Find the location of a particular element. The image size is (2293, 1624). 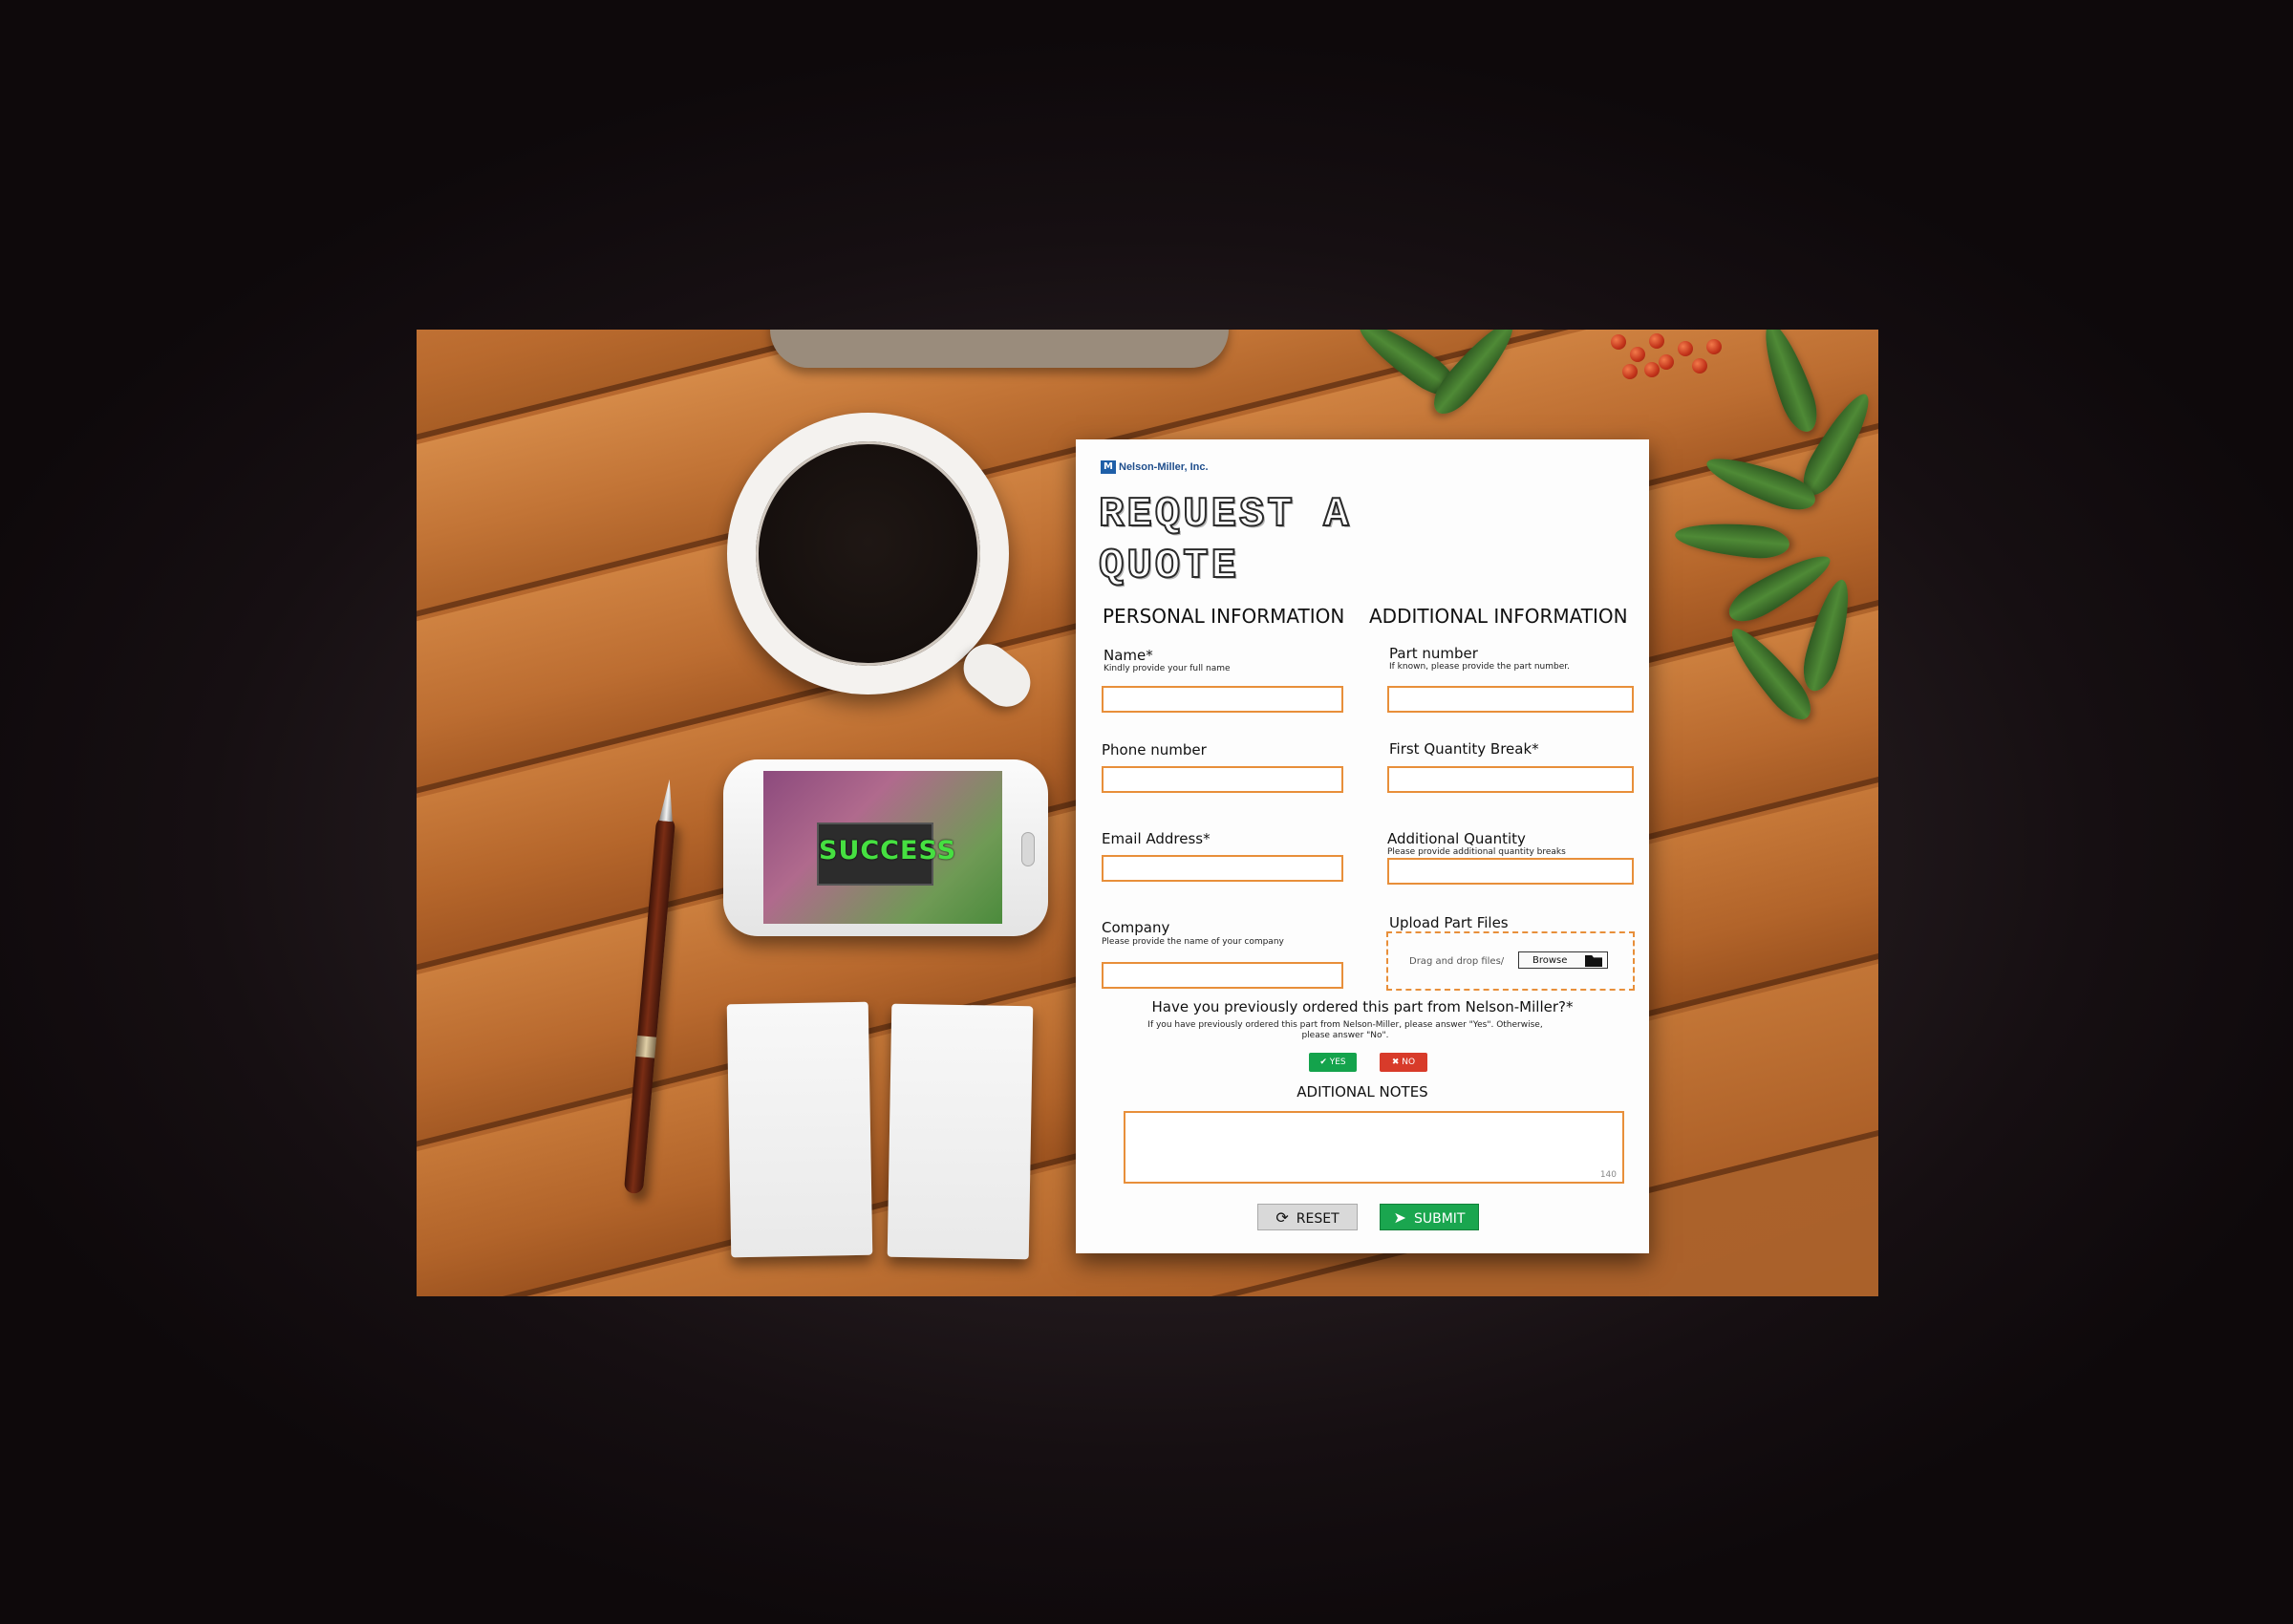

success-card: SUCCESS is located at coordinates (887, 855).